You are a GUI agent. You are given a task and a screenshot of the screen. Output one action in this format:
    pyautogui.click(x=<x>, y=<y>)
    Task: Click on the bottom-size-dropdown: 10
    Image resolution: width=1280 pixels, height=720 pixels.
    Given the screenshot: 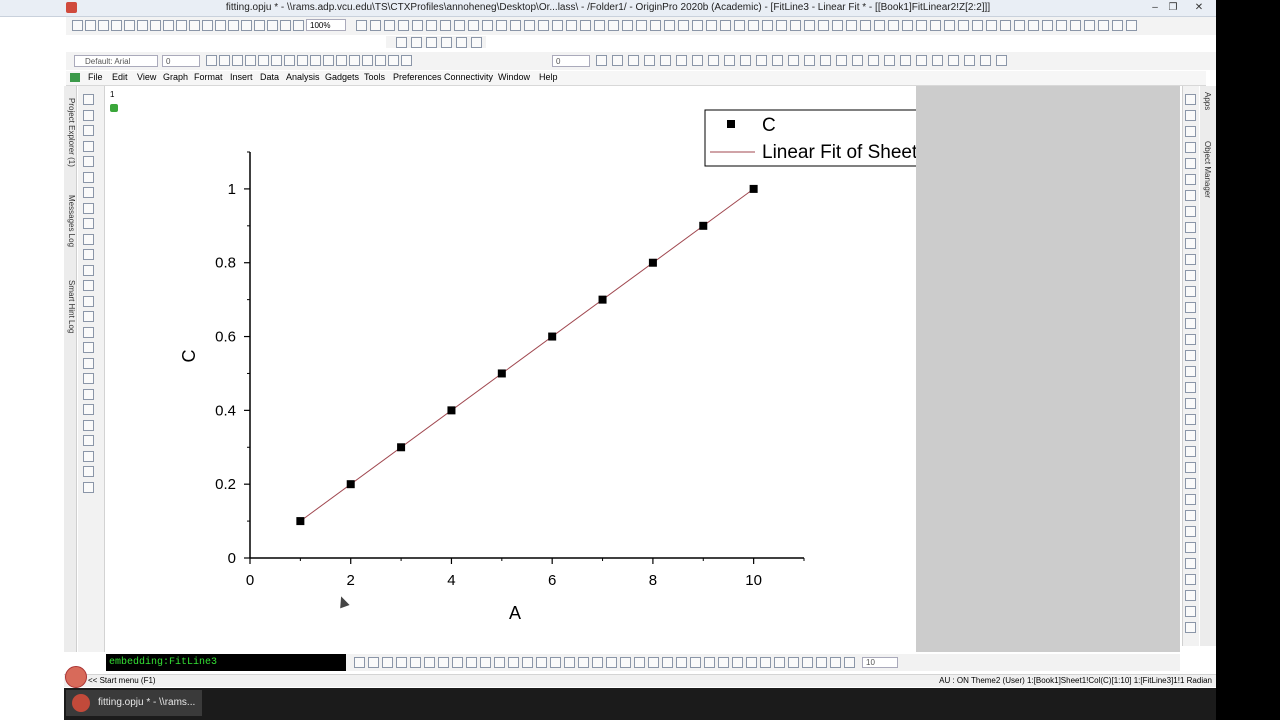 What is the action you would take?
    pyautogui.click(x=880, y=662)
    